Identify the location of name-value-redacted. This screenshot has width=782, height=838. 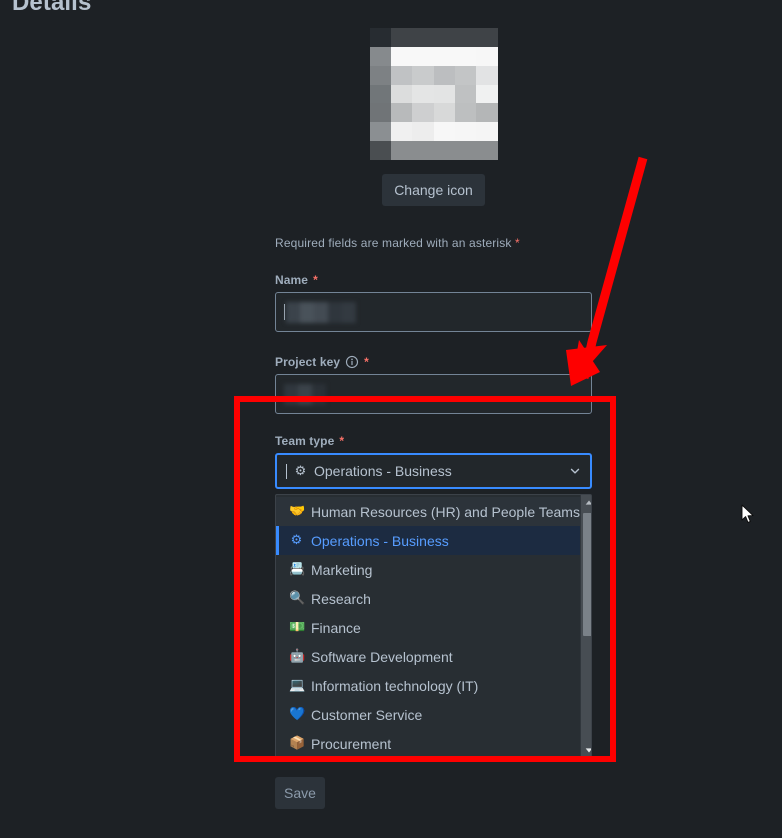
(321, 312).